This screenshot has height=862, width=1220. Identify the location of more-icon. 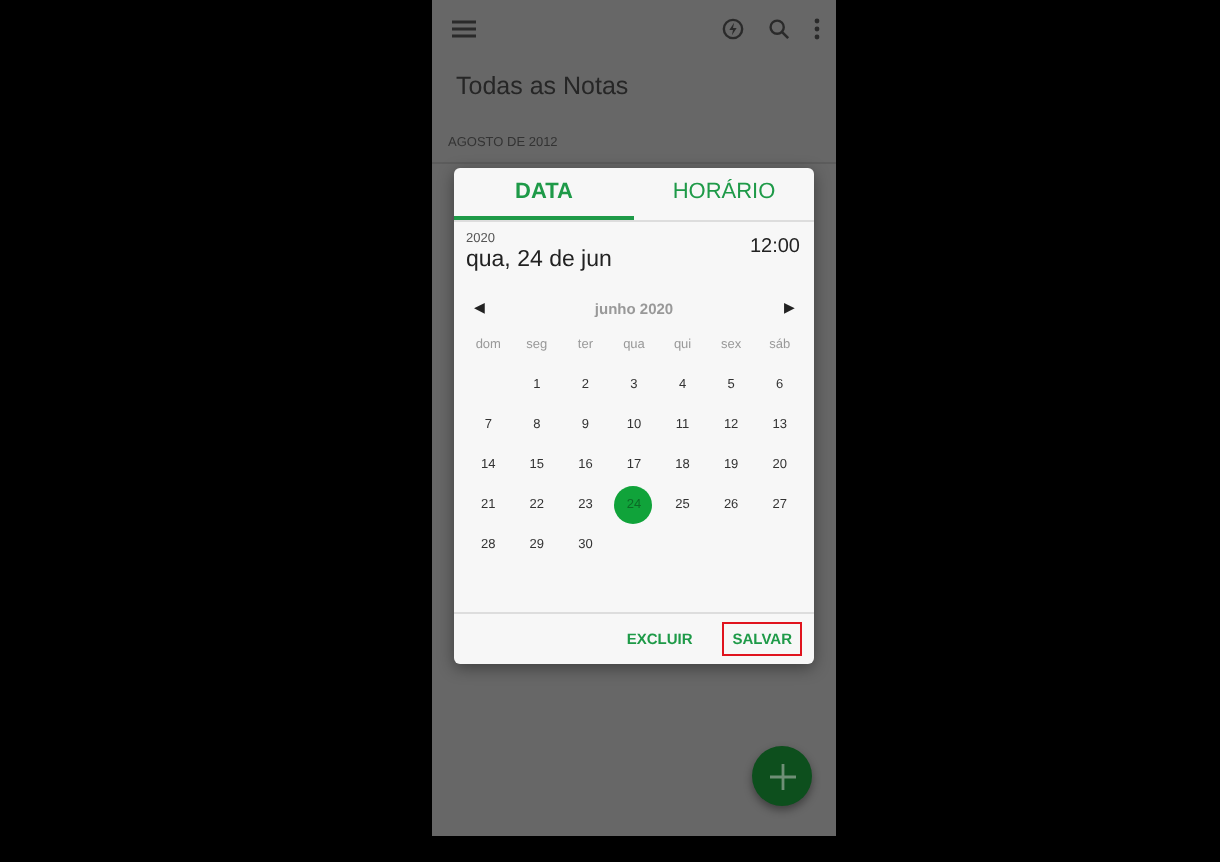
(817, 28).